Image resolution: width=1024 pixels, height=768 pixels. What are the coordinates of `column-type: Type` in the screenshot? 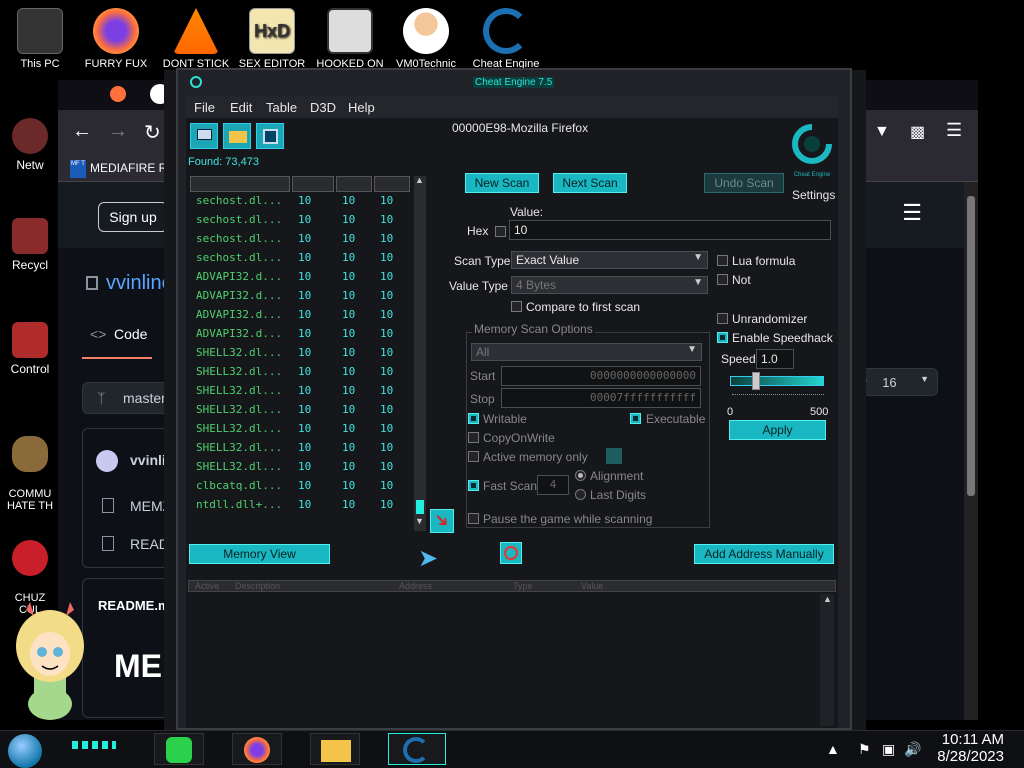 It's located at (523, 586).